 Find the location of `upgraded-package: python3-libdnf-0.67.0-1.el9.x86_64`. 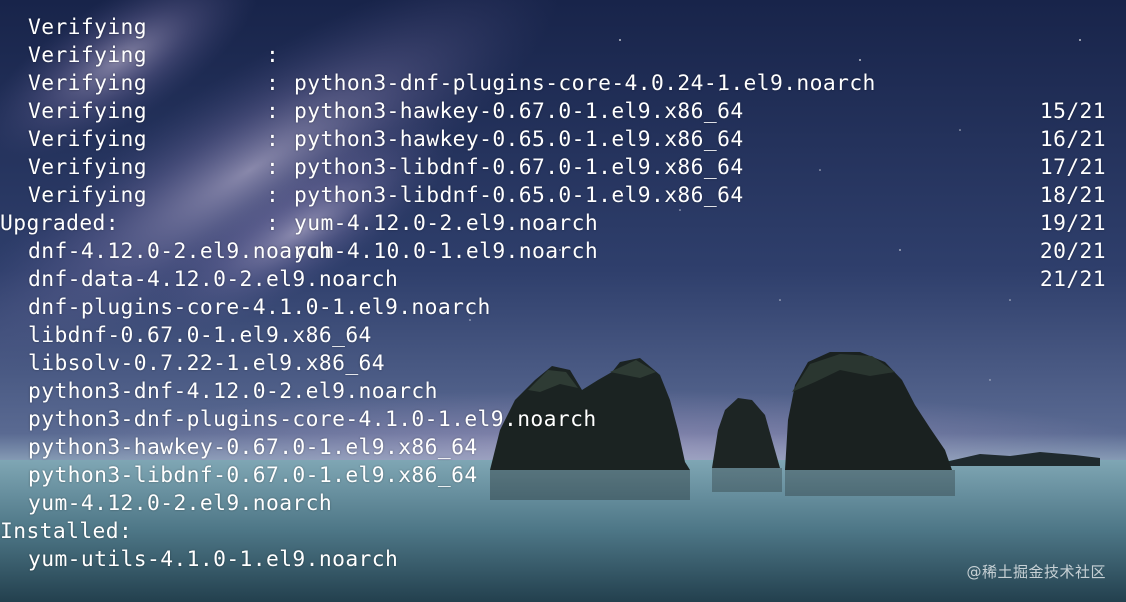

upgraded-package: python3-libdnf-0.67.0-1.el9.x86_64 is located at coordinates (253, 475).